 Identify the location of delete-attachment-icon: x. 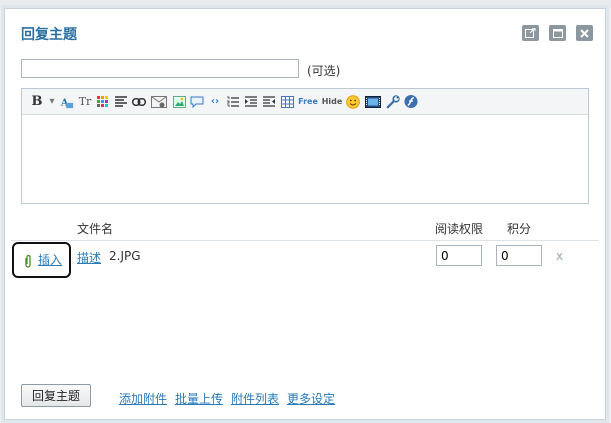
(559, 256).